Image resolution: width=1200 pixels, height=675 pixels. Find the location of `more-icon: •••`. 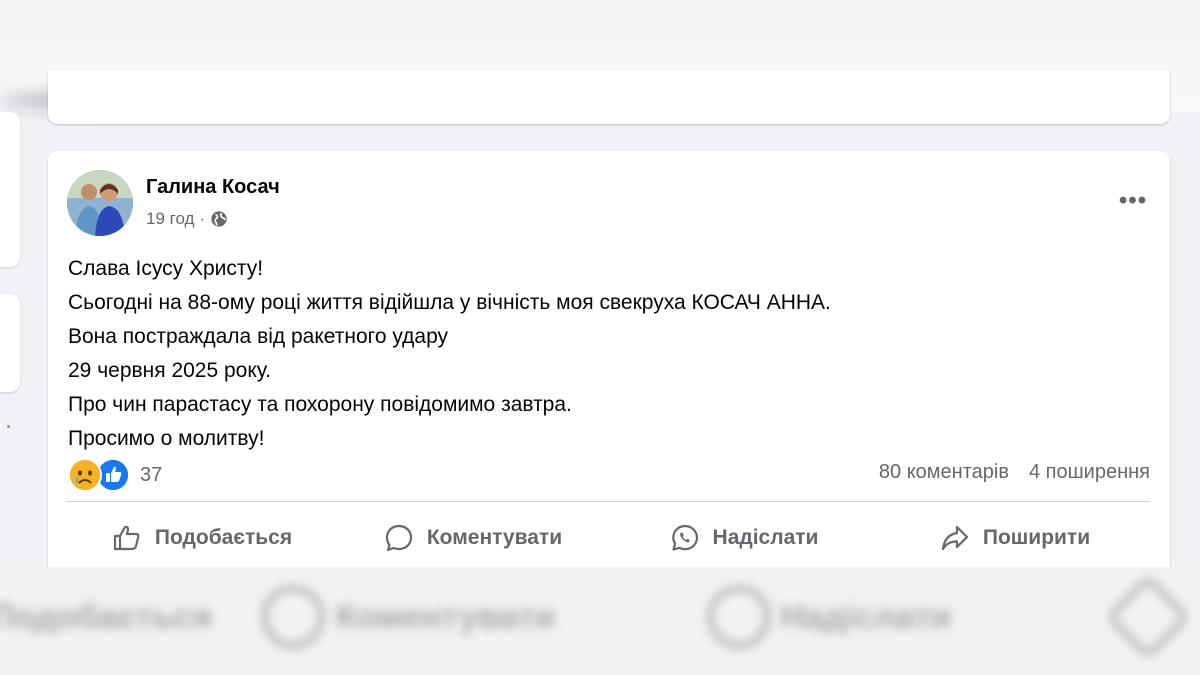

more-icon: ••• is located at coordinates (1133, 200).